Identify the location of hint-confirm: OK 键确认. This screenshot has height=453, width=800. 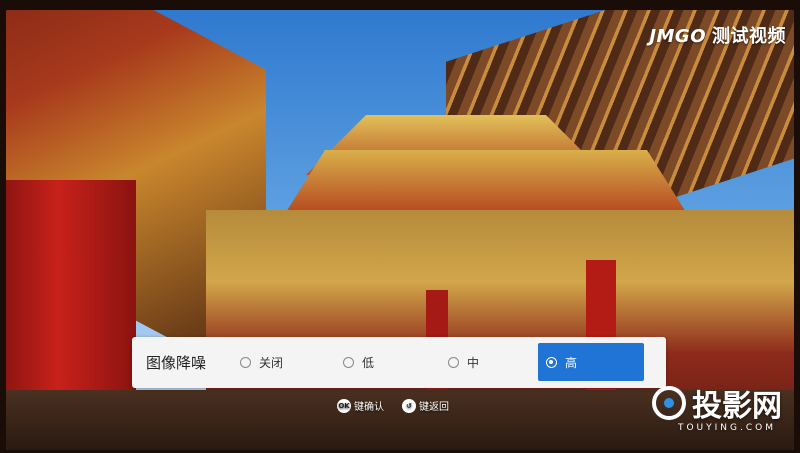
(360, 405).